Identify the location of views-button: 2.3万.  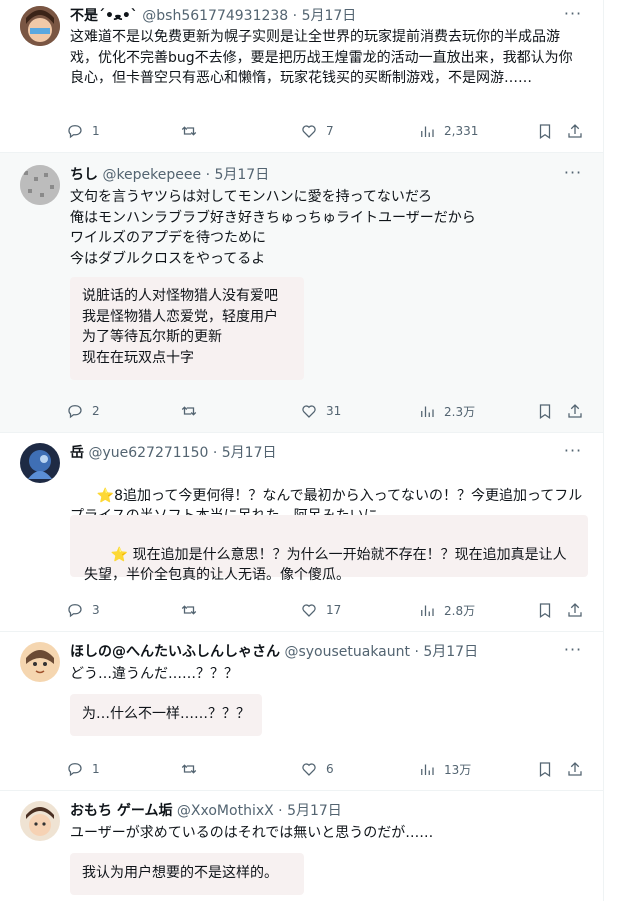
(446, 411).